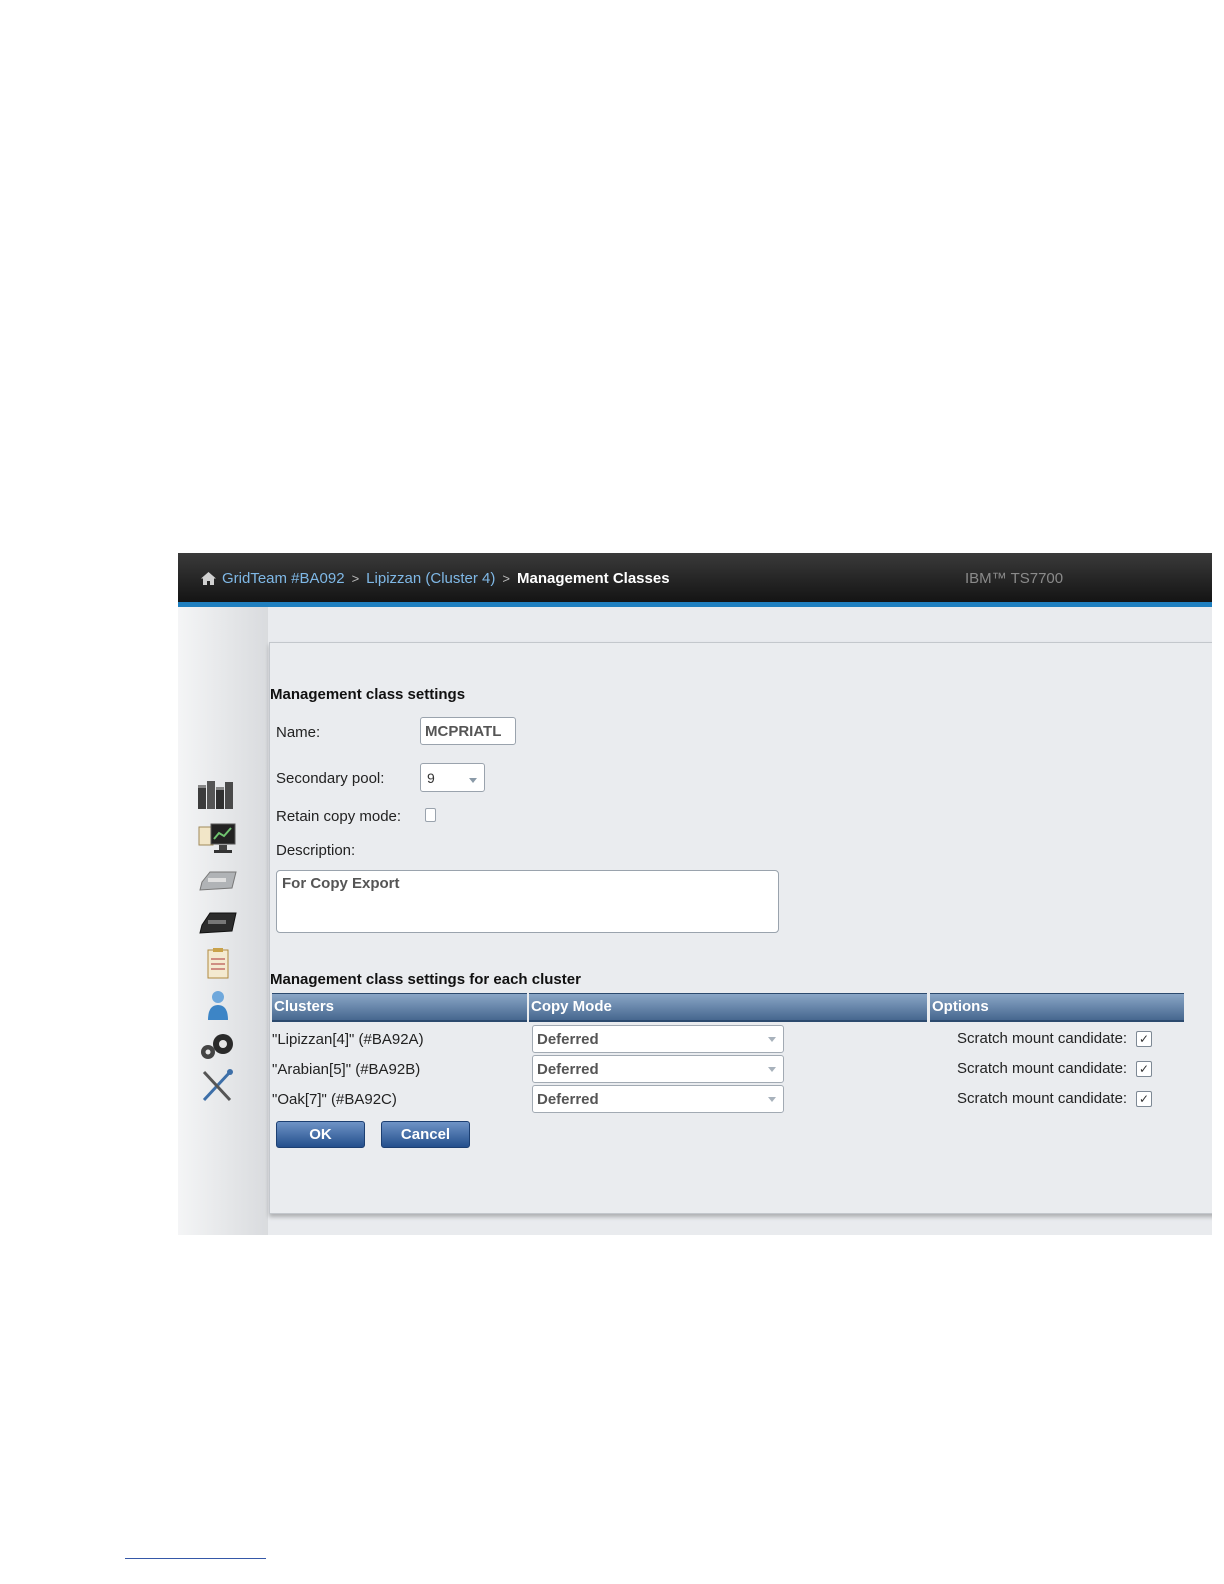 This screenshot has height=1584, width=1224. Describe the element at coordinates (728, 1007) in the screenshot. I see `column-header-copy-mode: Copy Mode` at that location.